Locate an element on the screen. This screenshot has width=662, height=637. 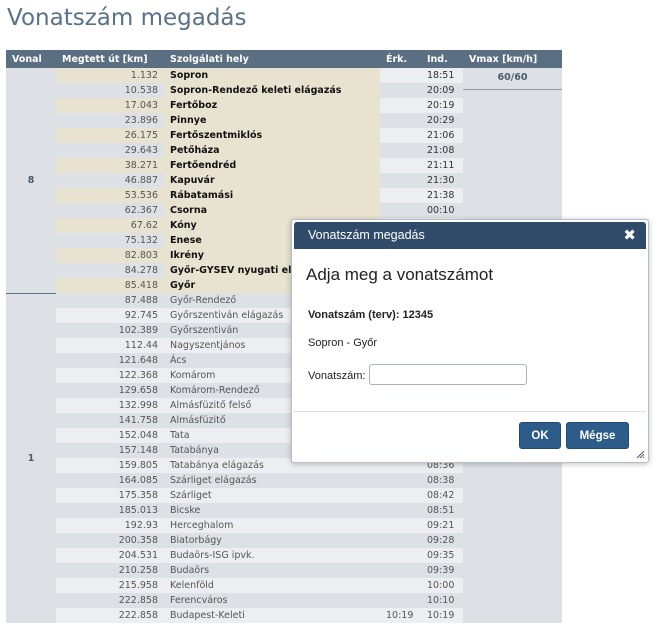
dialog-heading: Adja meg a vonatszámot is located at coordinates (400, 274).